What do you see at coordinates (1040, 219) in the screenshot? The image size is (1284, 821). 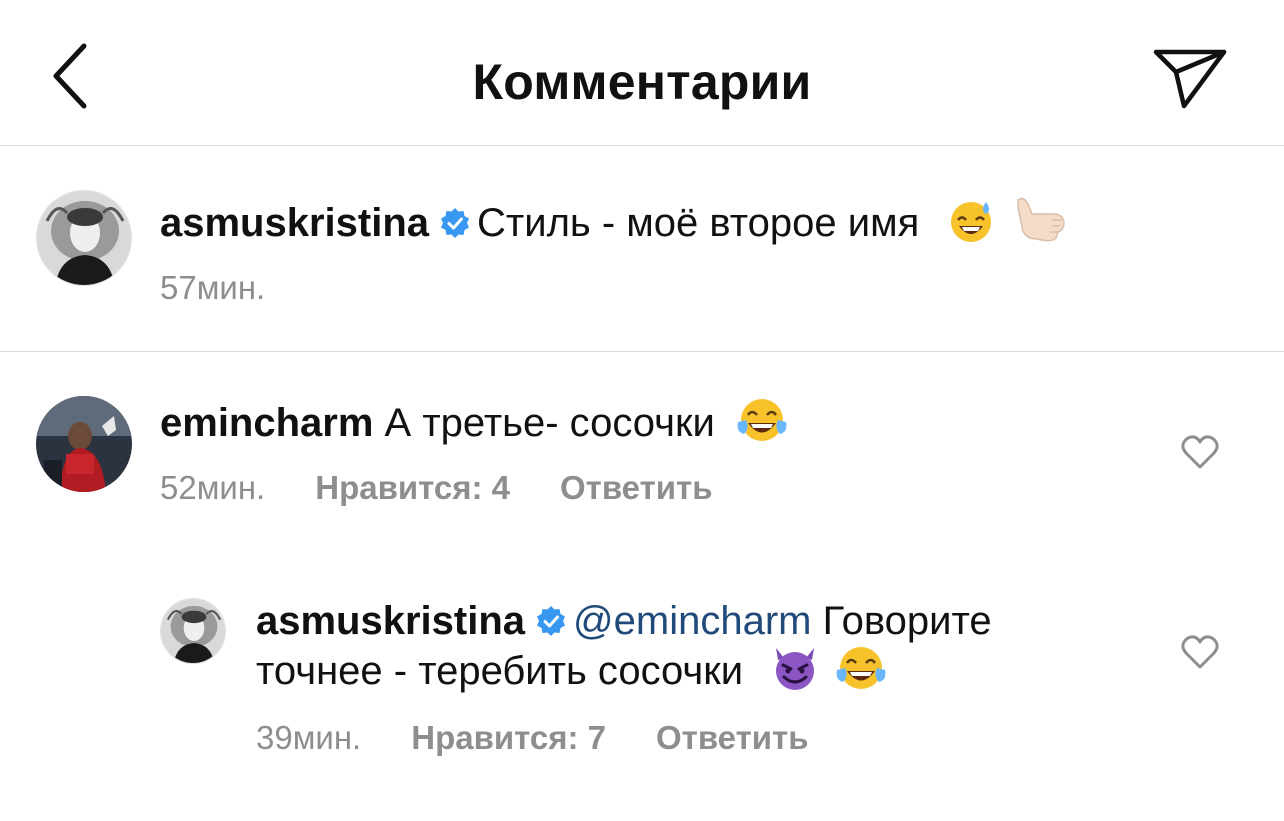 I see `call-me-hand-emoji` at bounding box center [1040, 219].